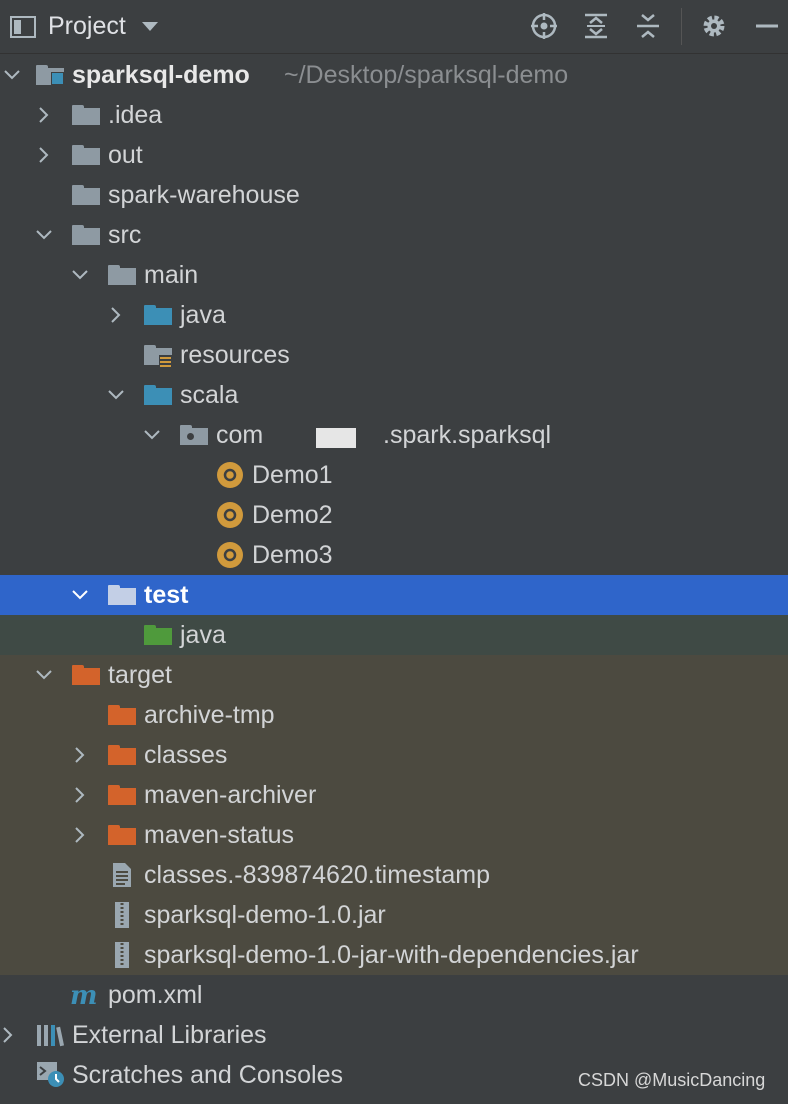  What do you see at coordinates (149, 26) in the screenshot?
I see `dropdown-chevron-icon` at bounding box center [149, 26].